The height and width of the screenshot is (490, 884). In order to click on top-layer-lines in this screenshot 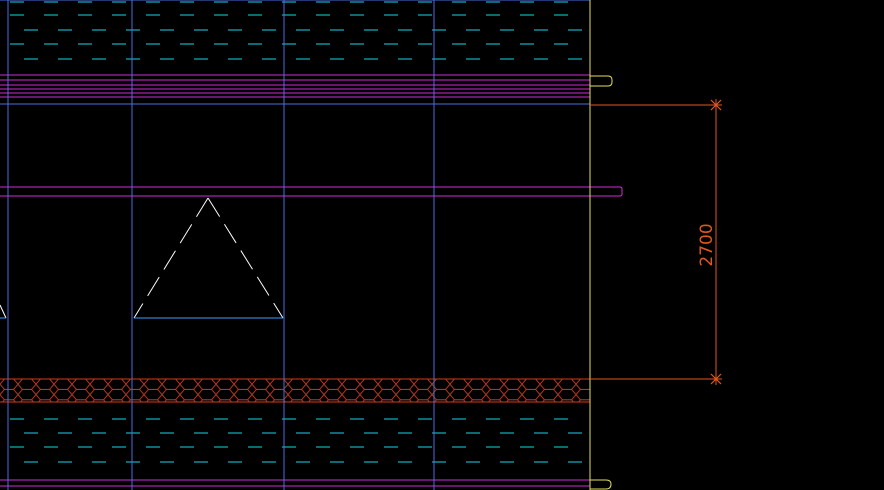, I will do `click(295, 89)`.